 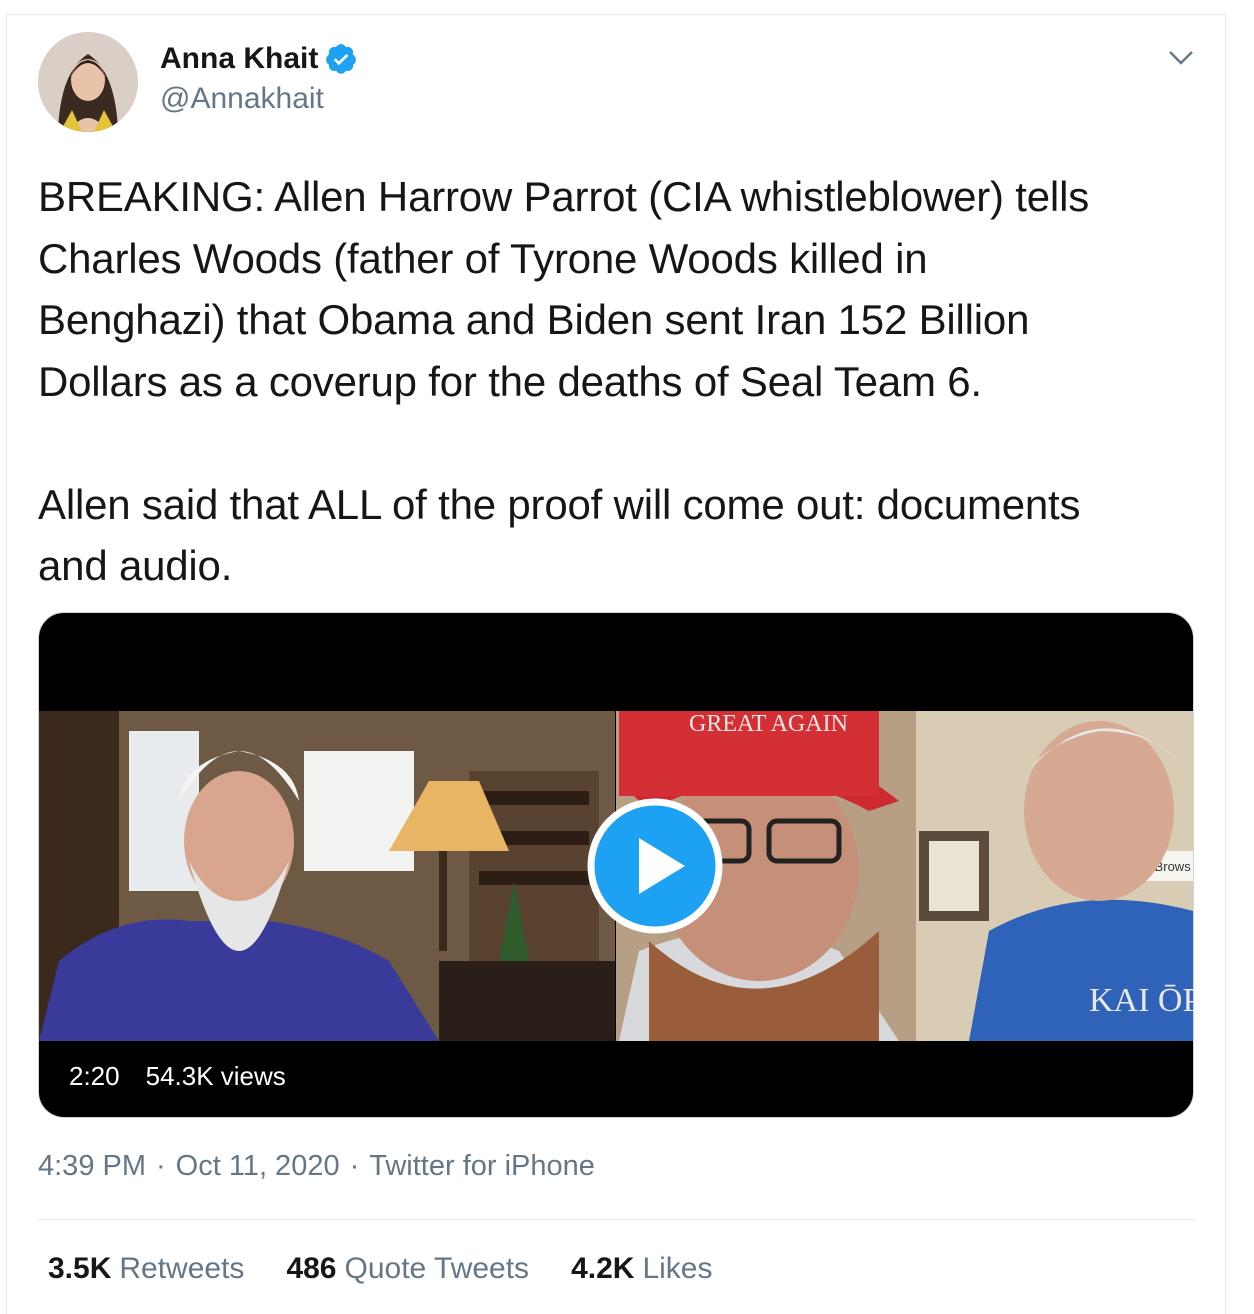 What do you see at coordinates (311, 1268) in the screenshot?
I see `quote-tweets-count: 486` at bounding box center [311, 1268].